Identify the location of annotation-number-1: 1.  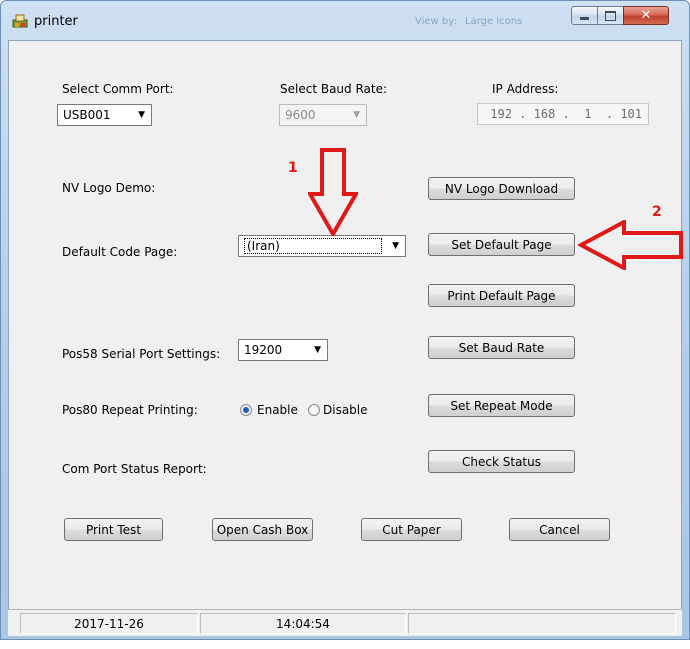
(293, 168).